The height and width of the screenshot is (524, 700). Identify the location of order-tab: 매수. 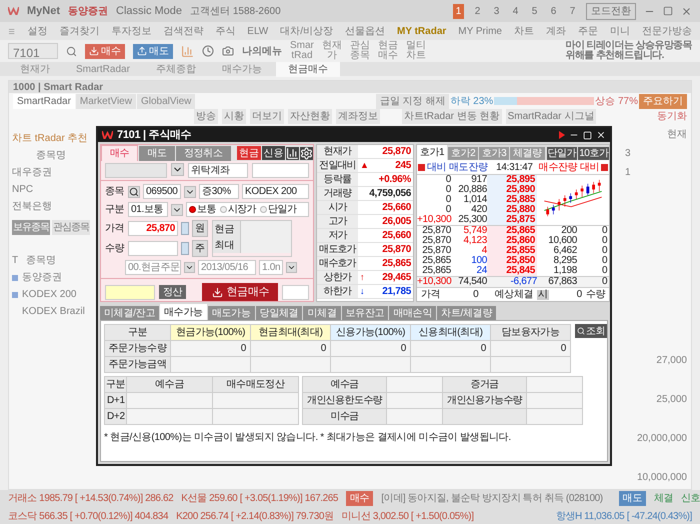
(119, 153).